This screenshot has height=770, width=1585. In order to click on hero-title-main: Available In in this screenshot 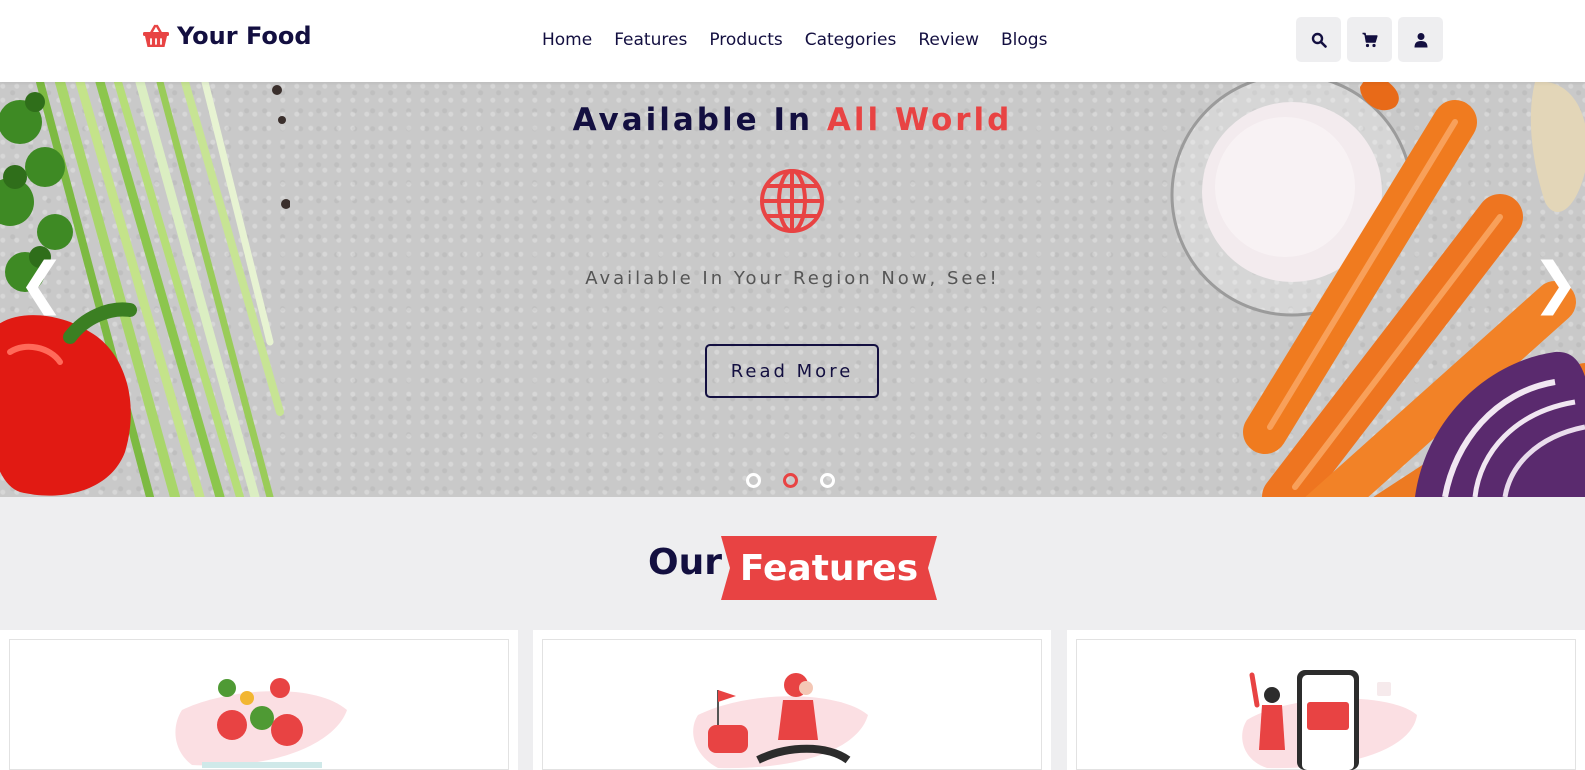, I will do `click(693, 120)`.